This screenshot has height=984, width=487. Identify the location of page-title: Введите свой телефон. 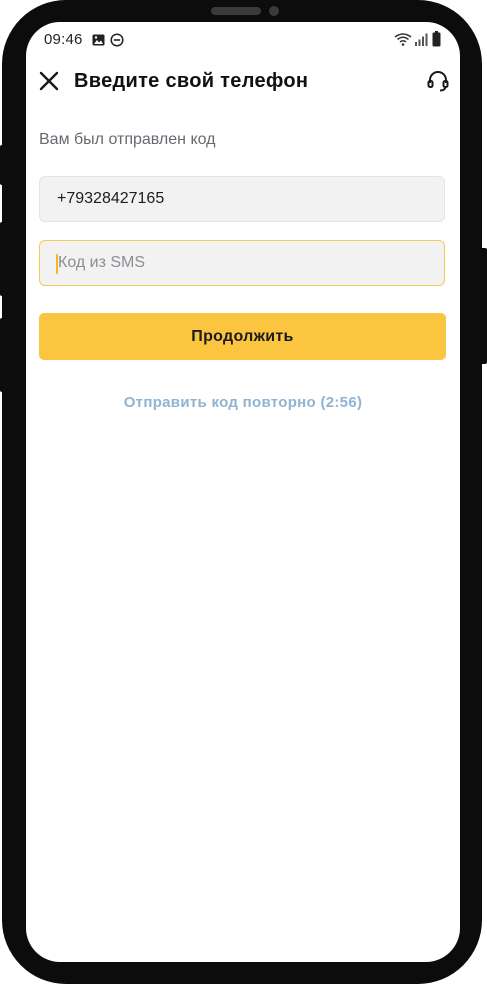
(191, 81).